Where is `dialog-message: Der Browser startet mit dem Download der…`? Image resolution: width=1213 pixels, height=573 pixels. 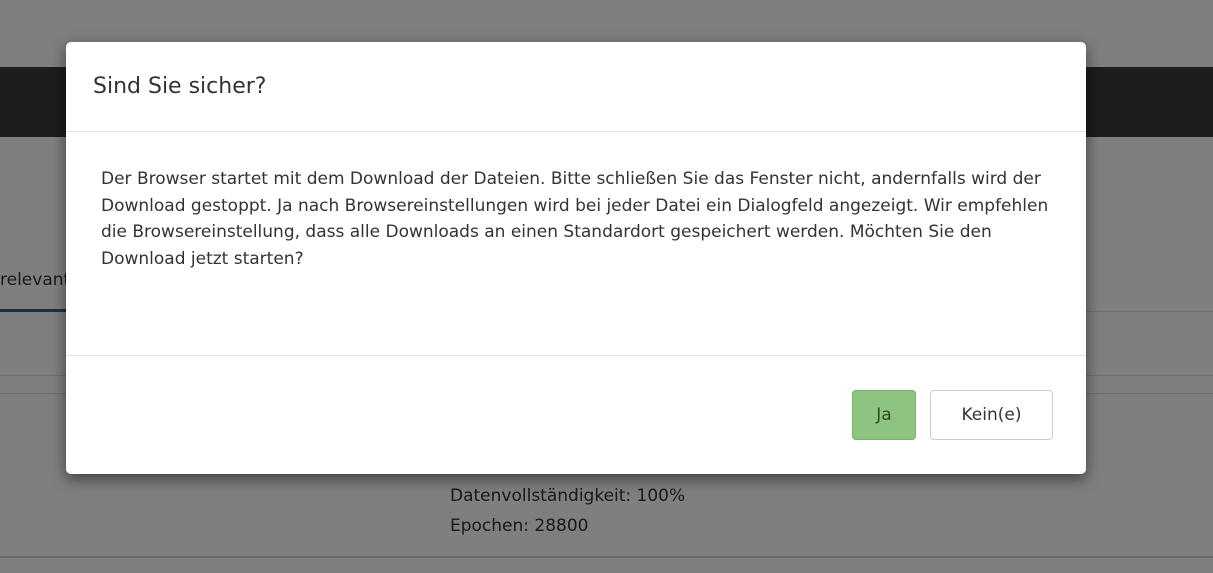
dialog-message: Der Browser startet mit dem Download der… is located at coordinates (575, 219).